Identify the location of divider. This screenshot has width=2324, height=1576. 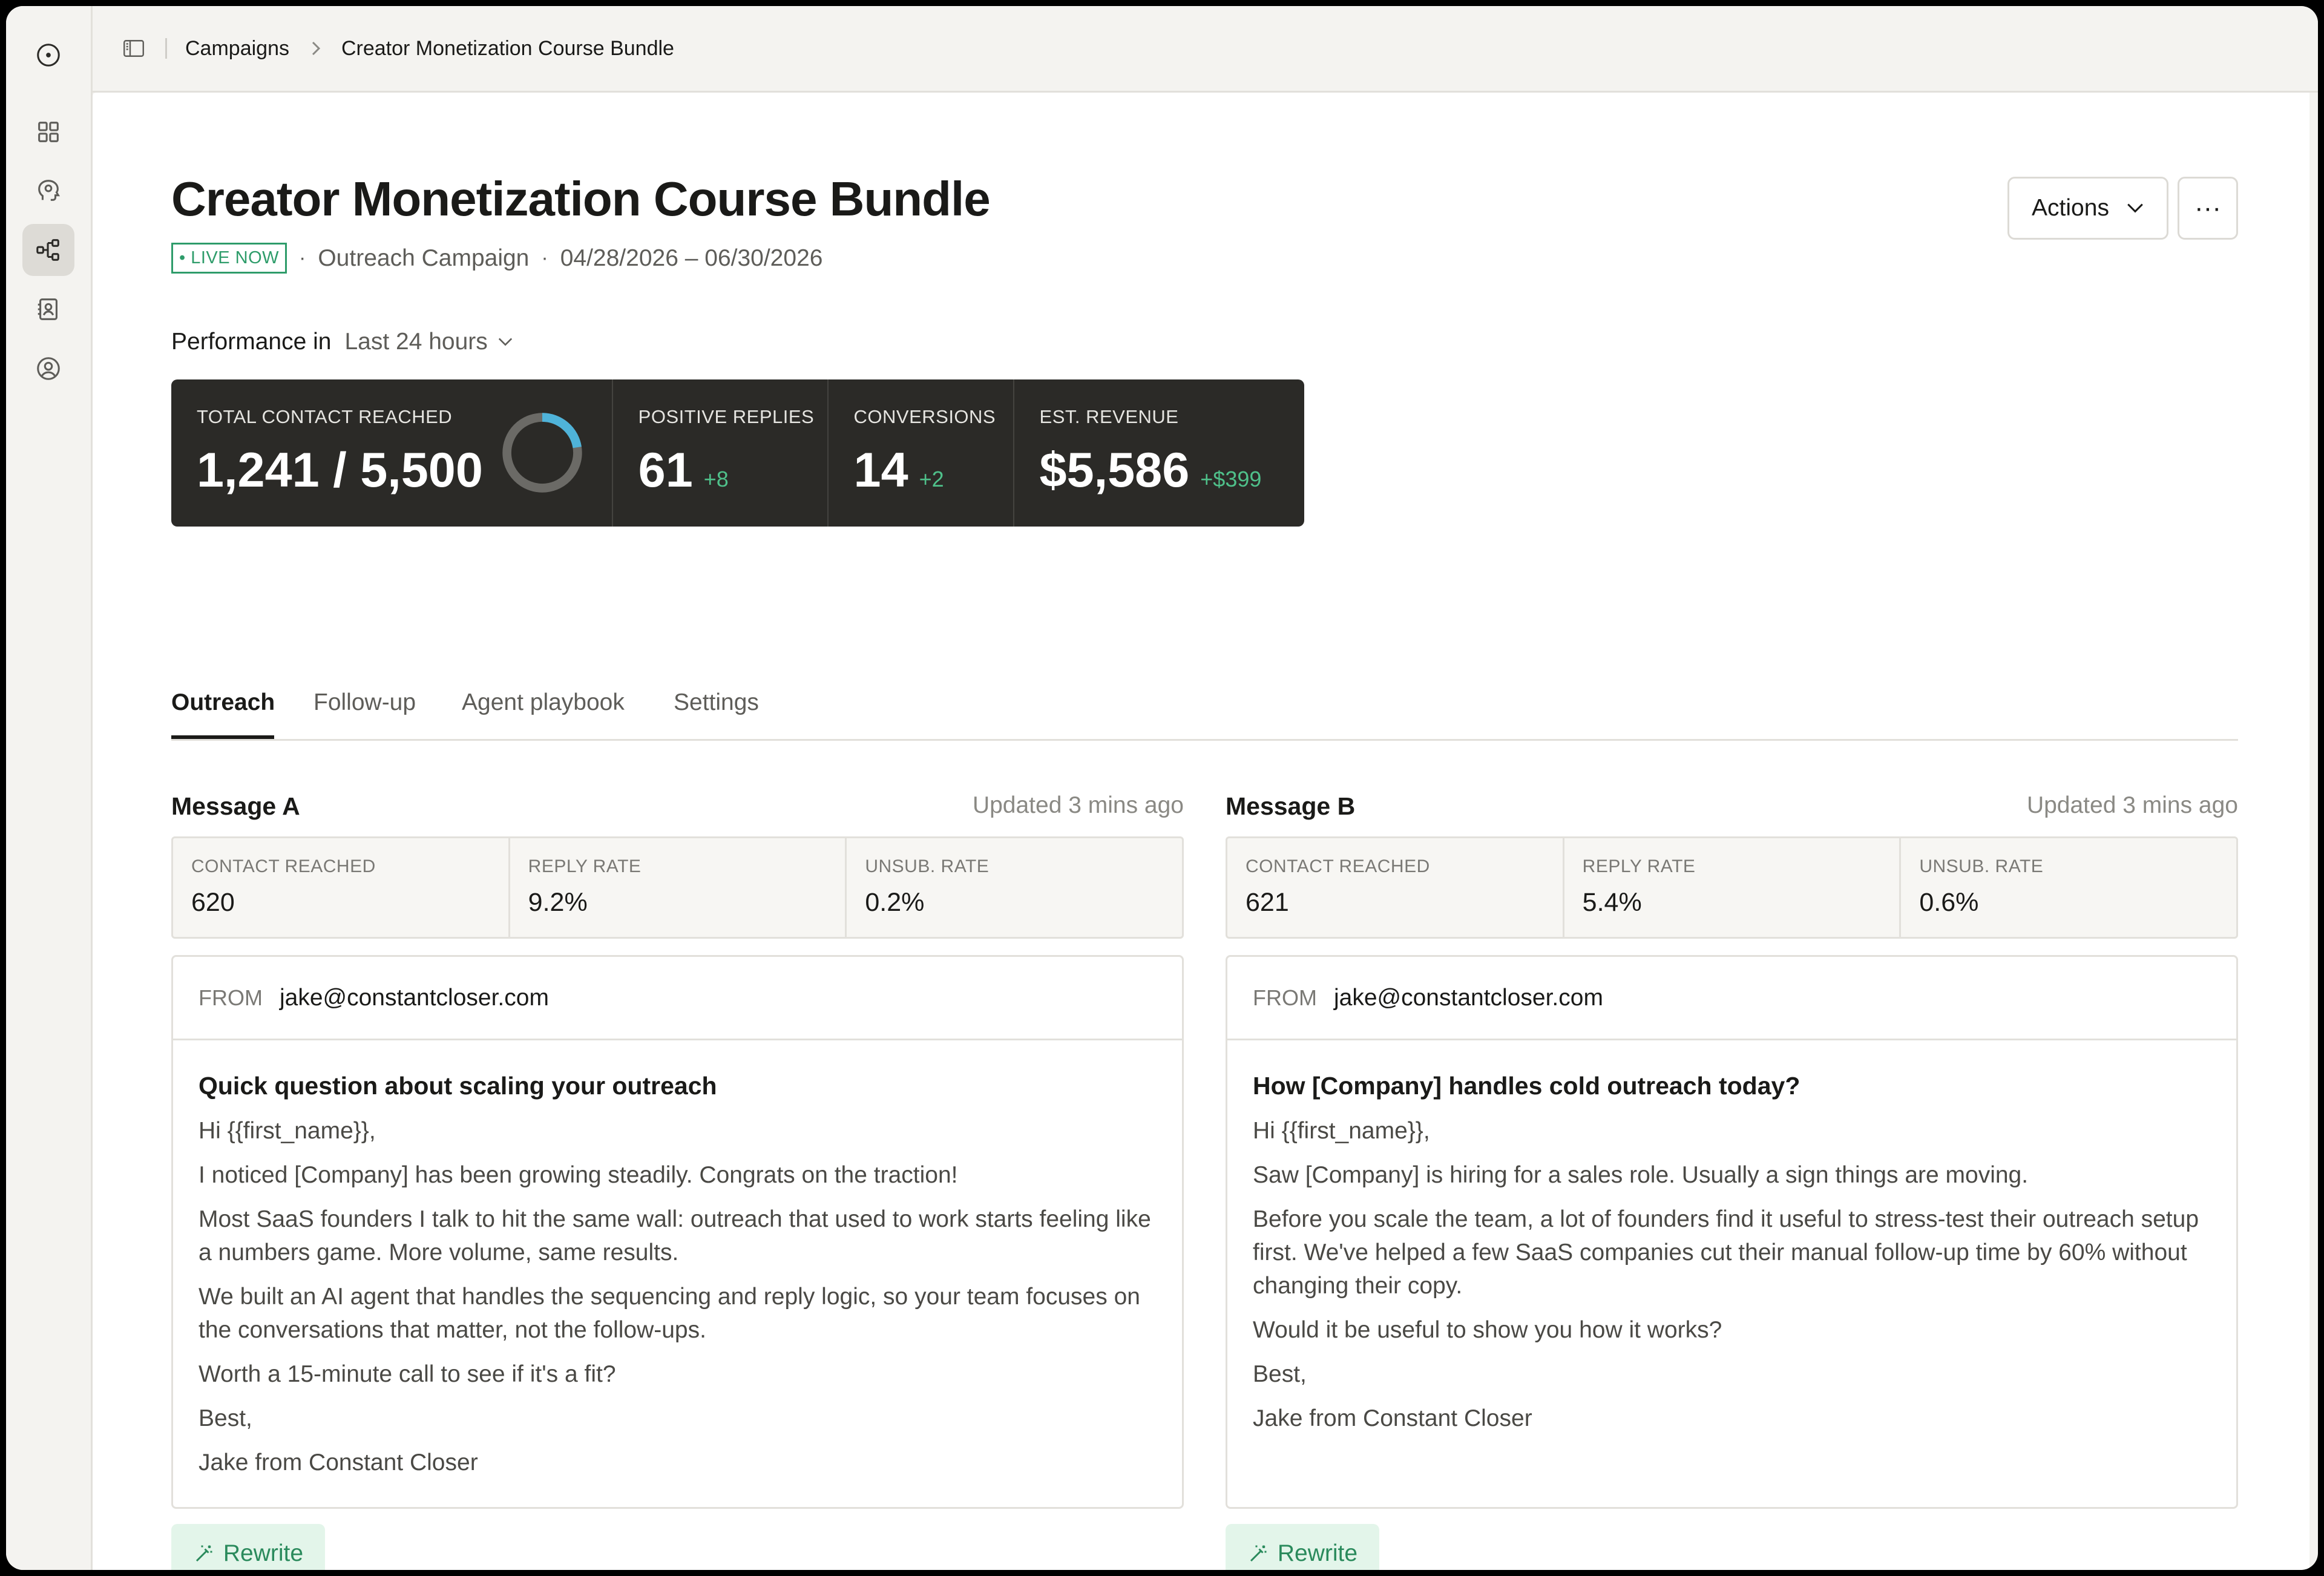
(166, 48).